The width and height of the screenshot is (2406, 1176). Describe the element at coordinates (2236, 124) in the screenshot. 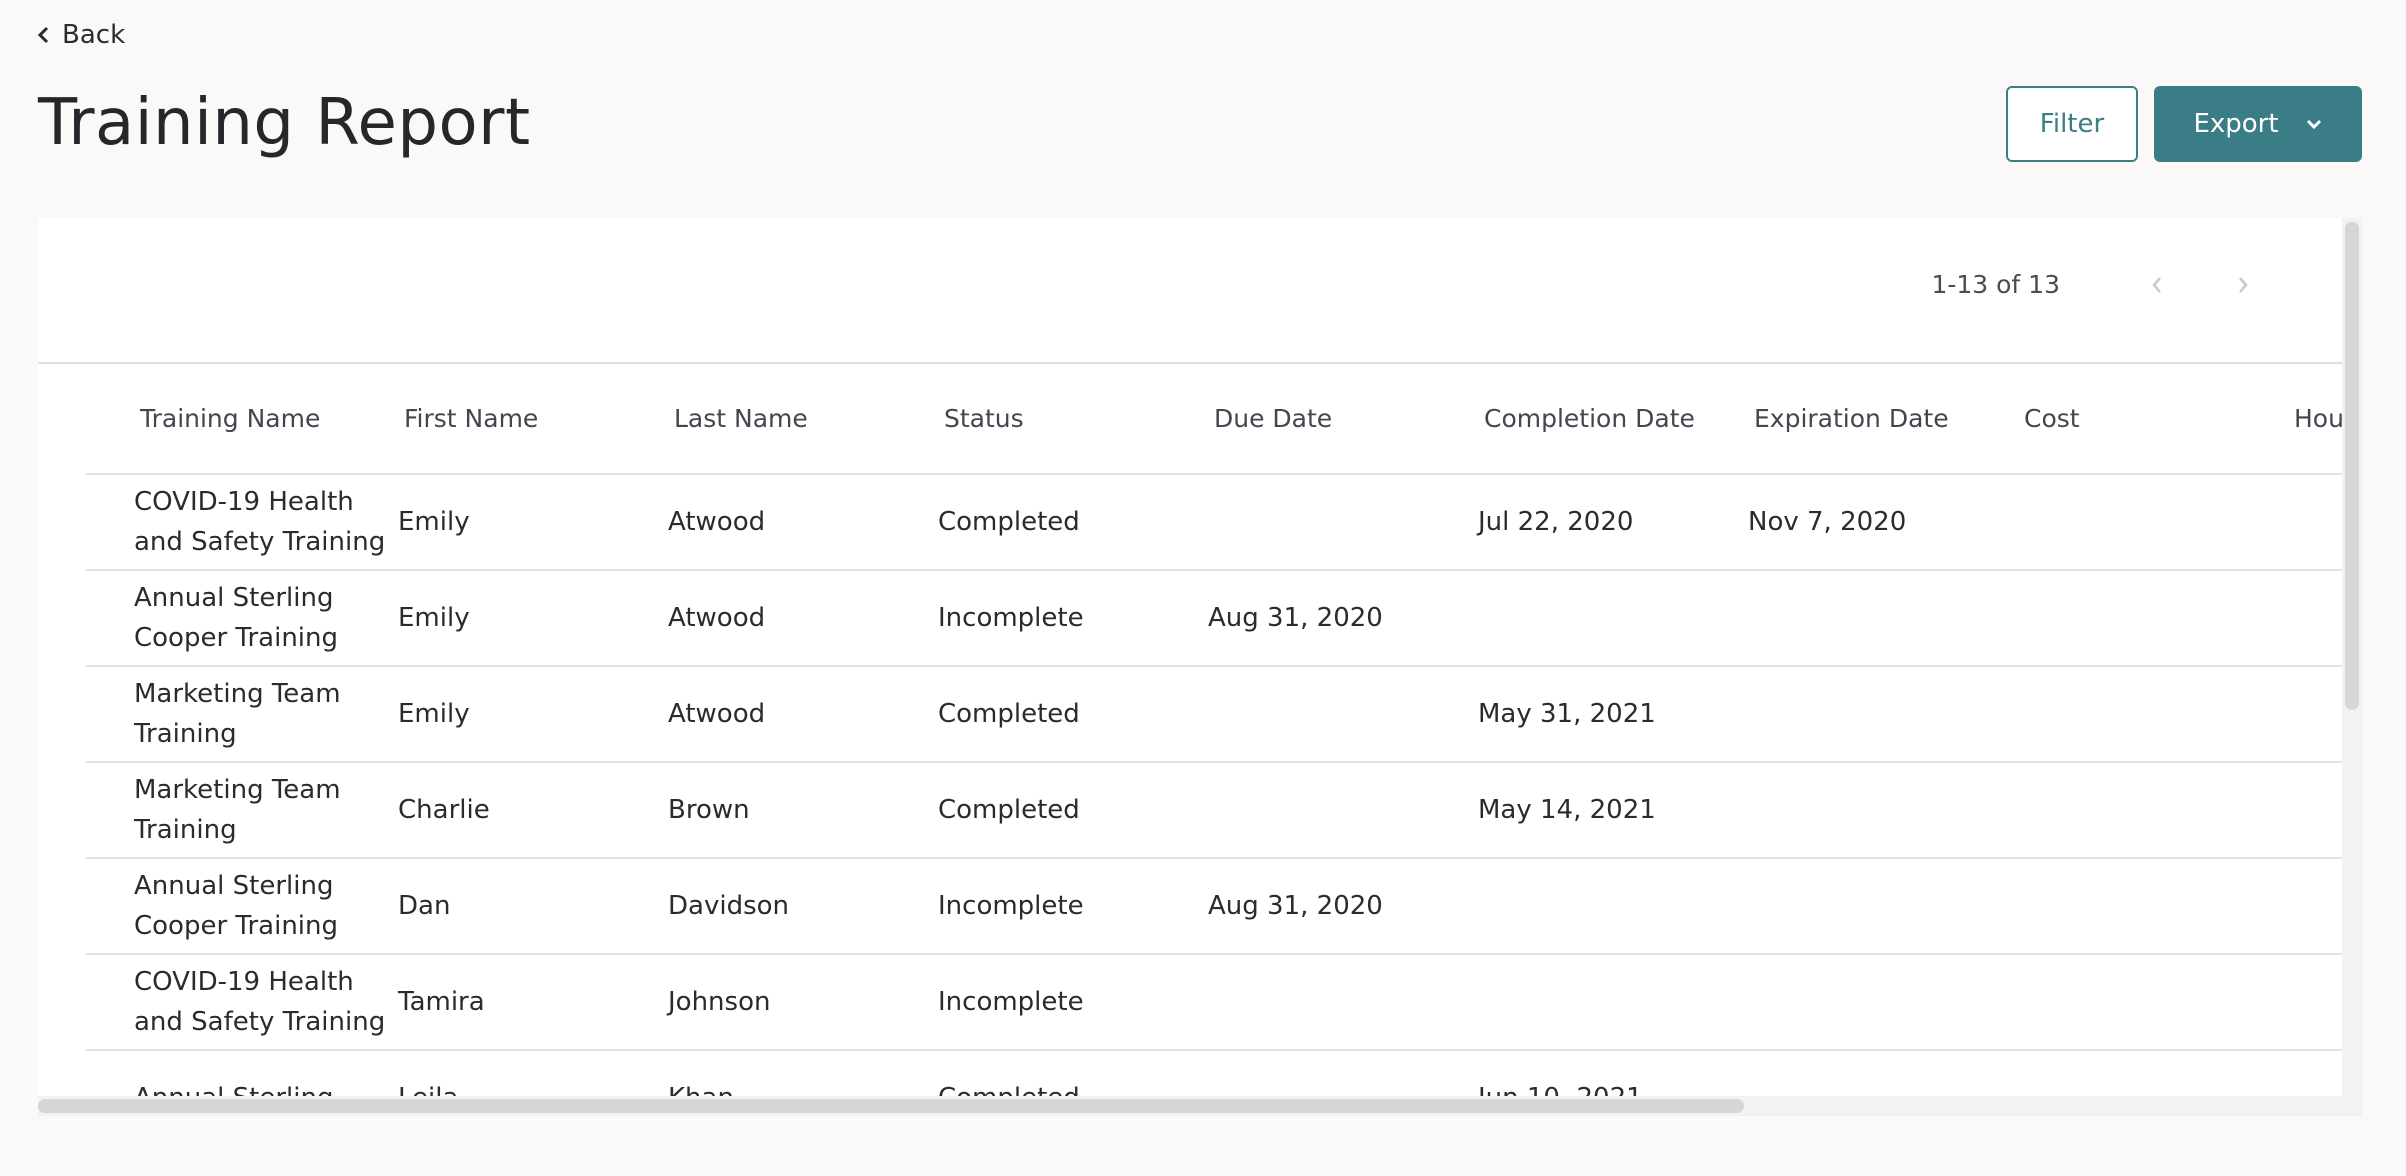

I see `export-label: Export` at that location.